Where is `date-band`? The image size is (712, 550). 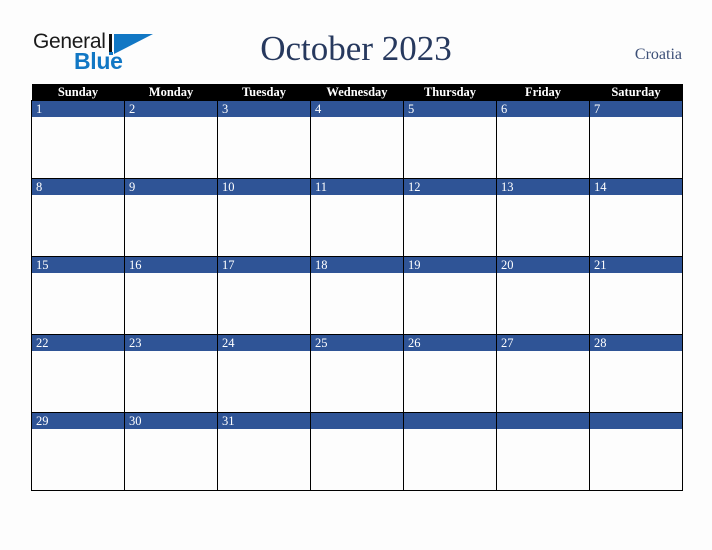 date-band is located at coordinates (636, 421).